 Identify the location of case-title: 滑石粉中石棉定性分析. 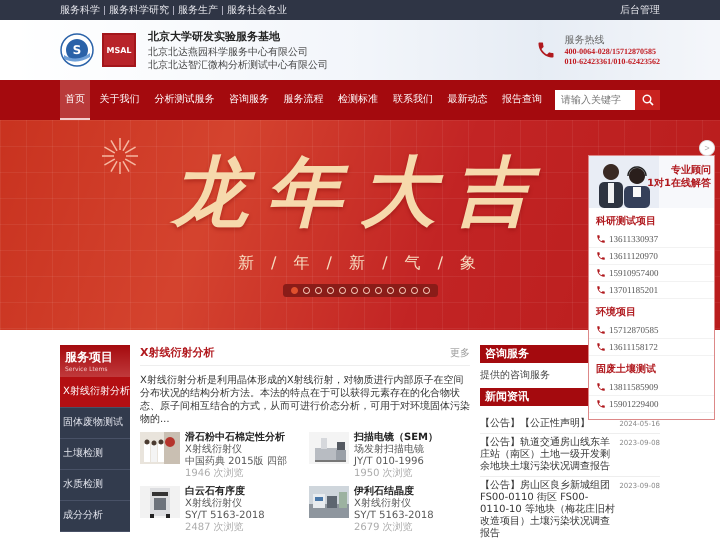
(236, 438).